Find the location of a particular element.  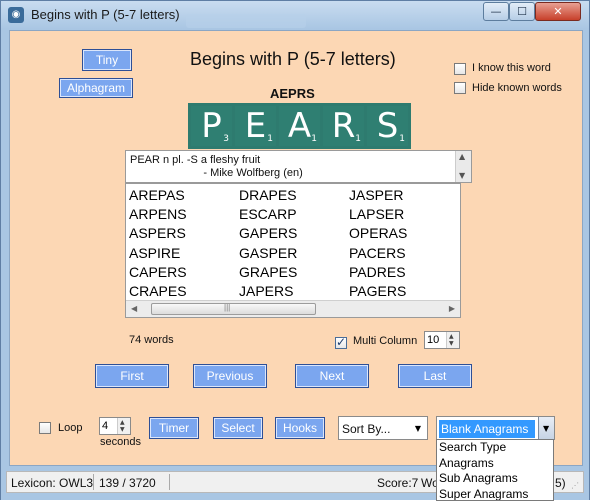

last-button: Last is located at coordinates (435, 376).